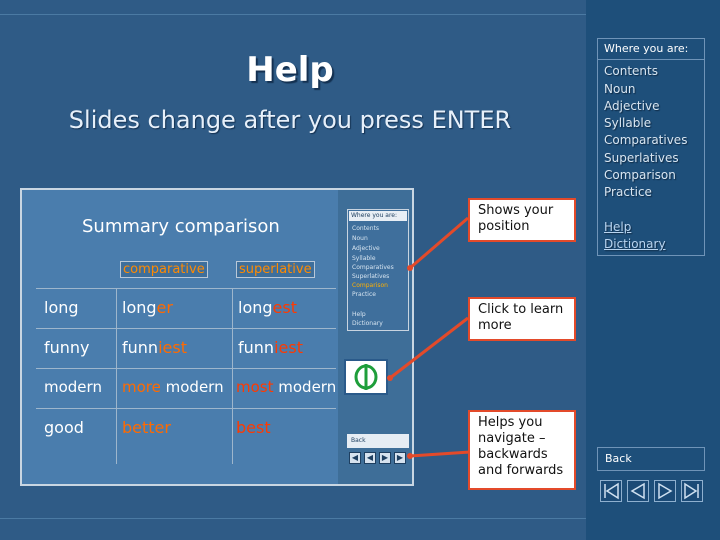 This screenshot has width=720, height=540. I want to click on connector-position, so click(439, 243).